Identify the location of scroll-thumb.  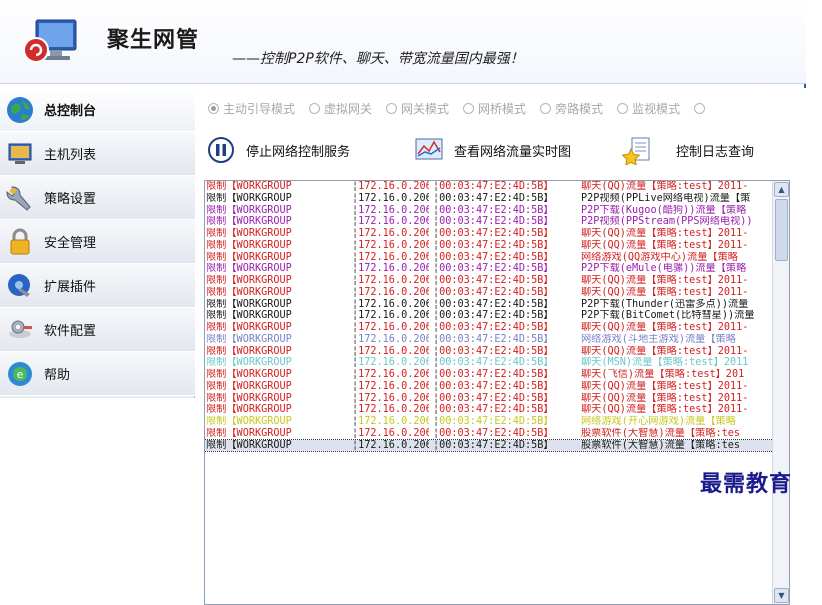
(781, 230).